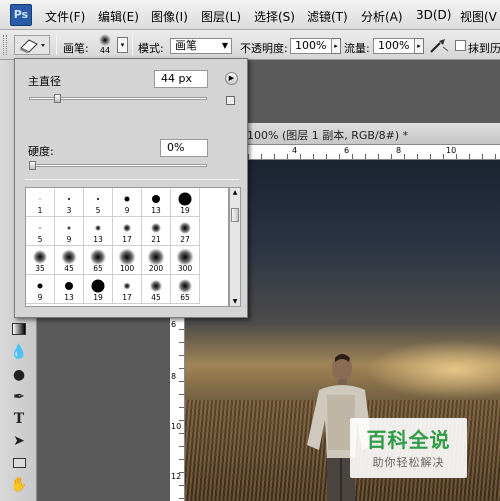 This screenshot has width=500, height=501. Describe the element at coordinates (132, 179) in the screenshot. I see `divider` at that location.